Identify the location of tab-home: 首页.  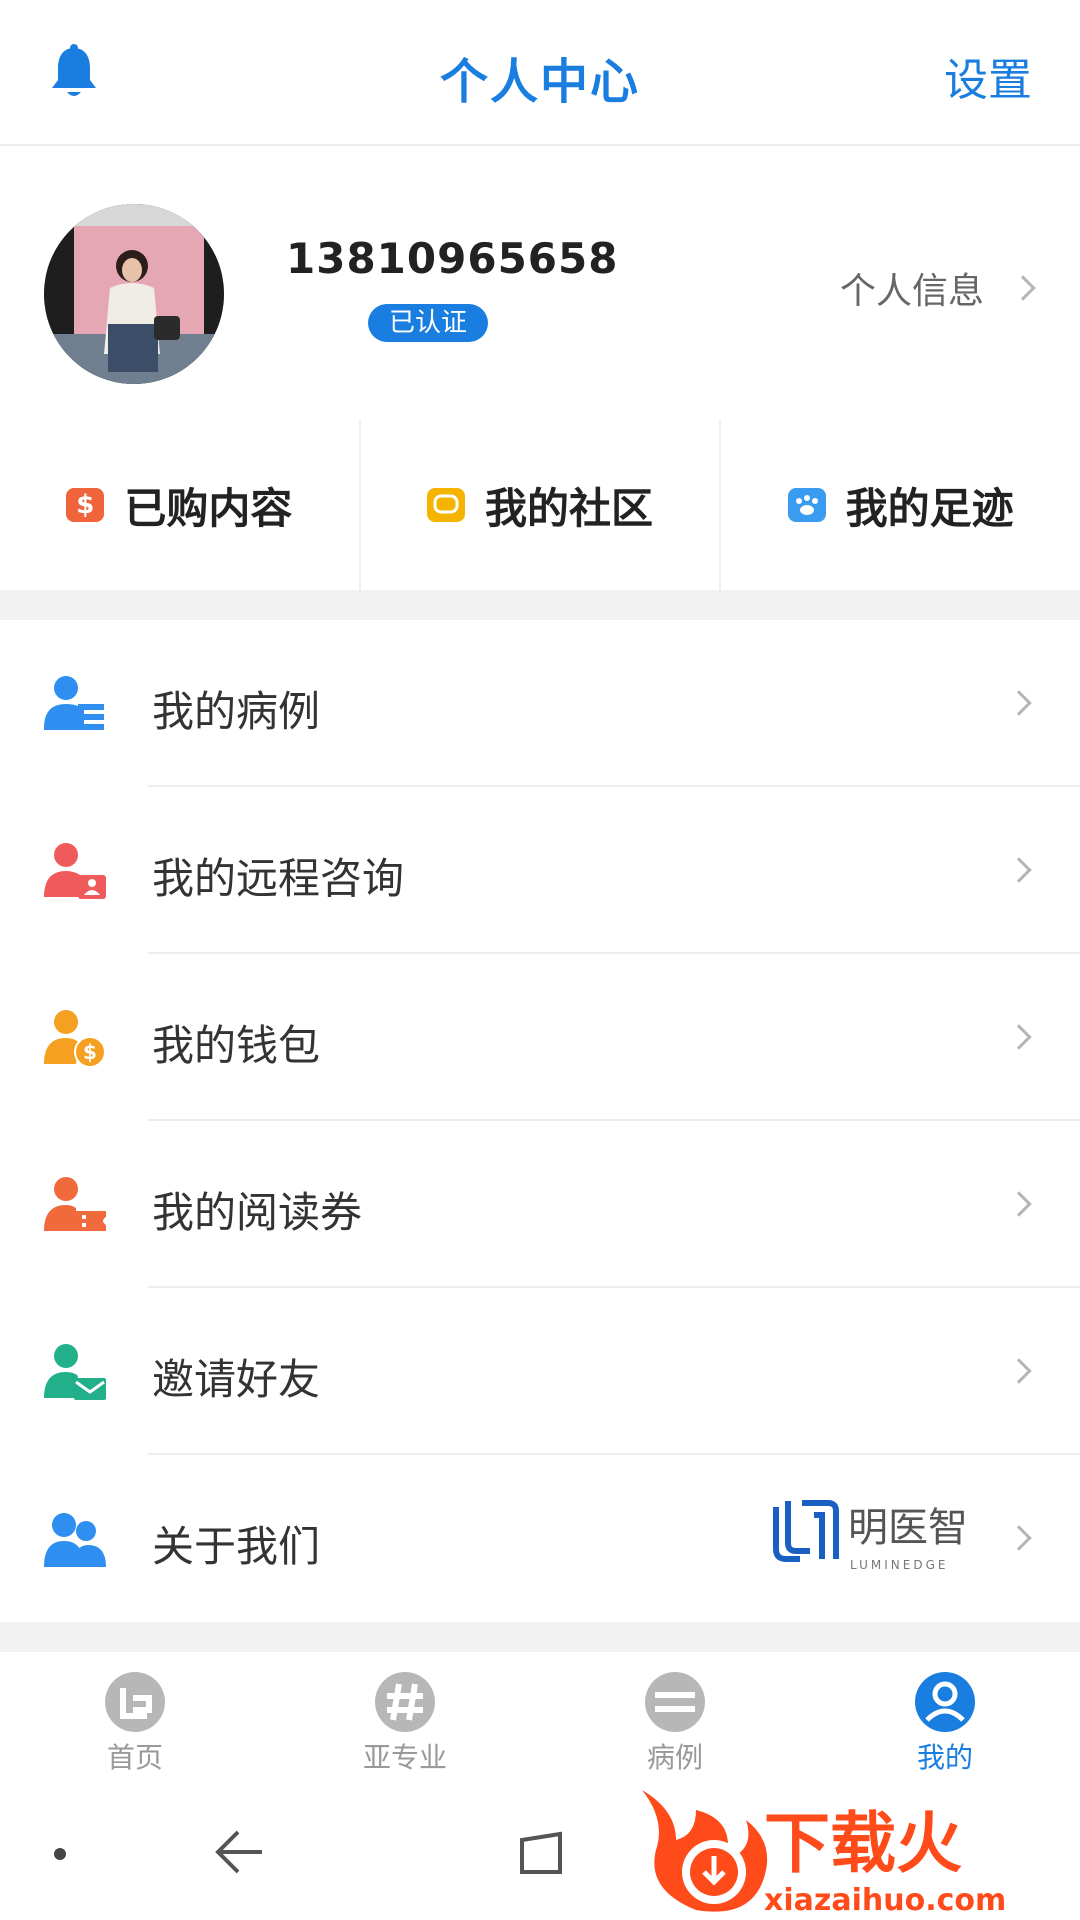
(135, 1717).